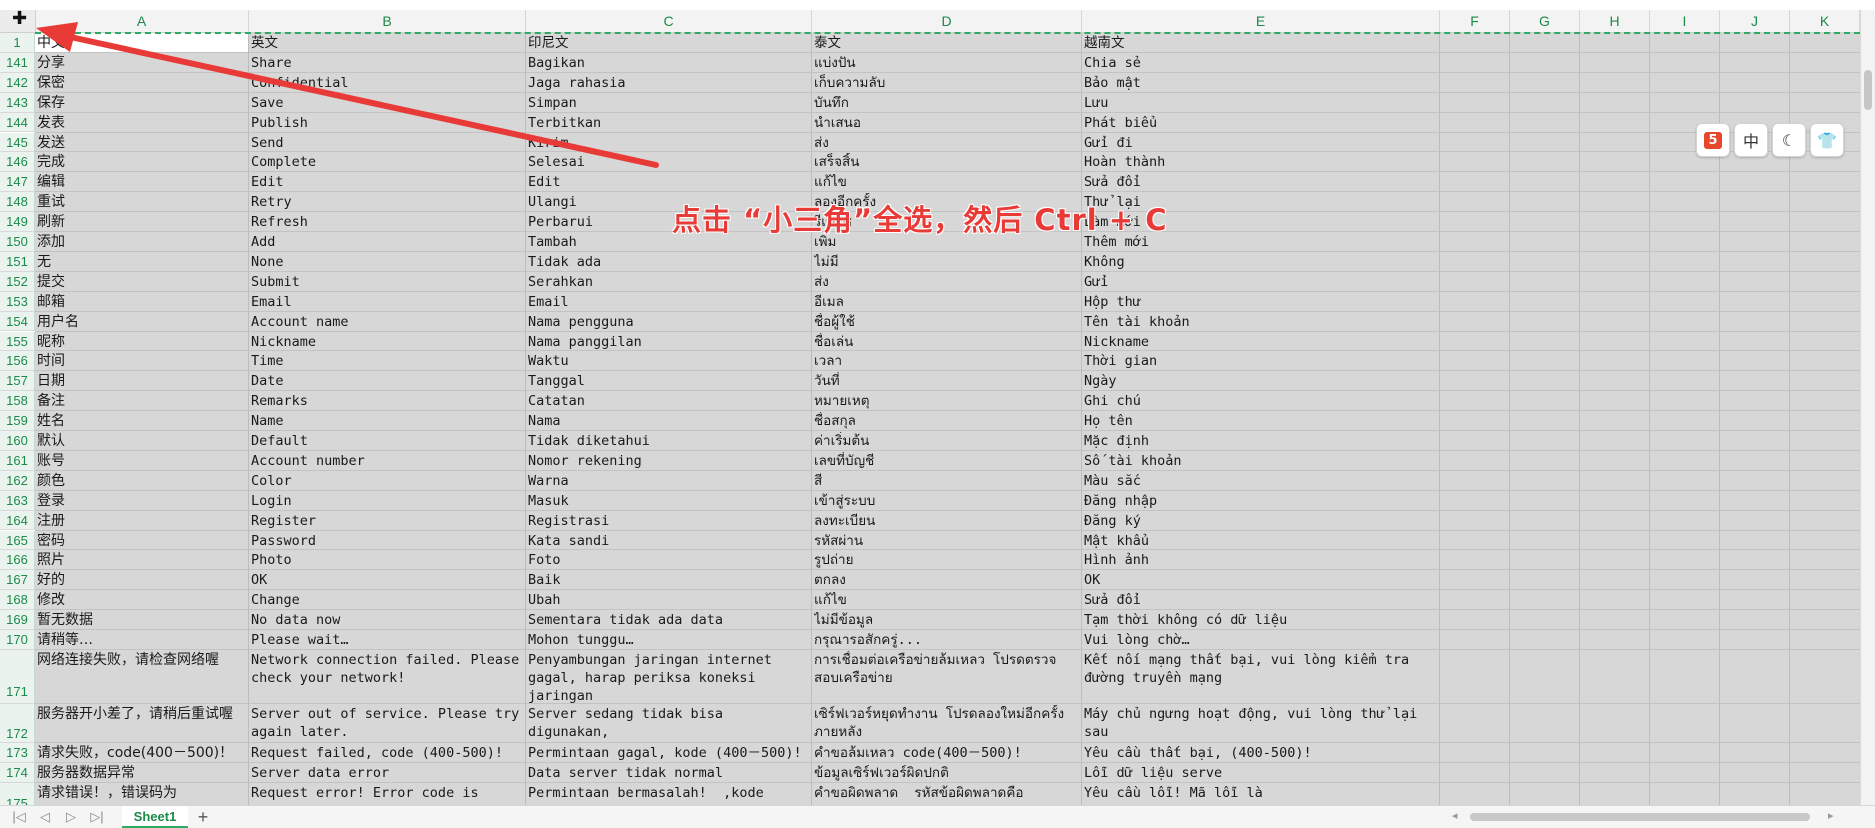 Image resolution: width=1875 pixels, height=828 pixels. I want to click on table-cell: Refresh, so click(387, 222).